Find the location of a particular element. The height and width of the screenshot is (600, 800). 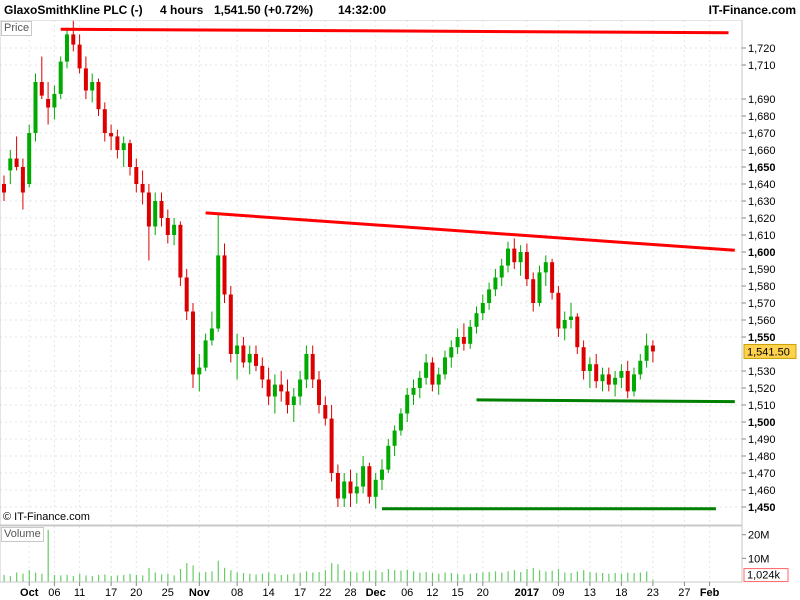

y-tick-label: 1,490 is located at coordinates (762, 440).